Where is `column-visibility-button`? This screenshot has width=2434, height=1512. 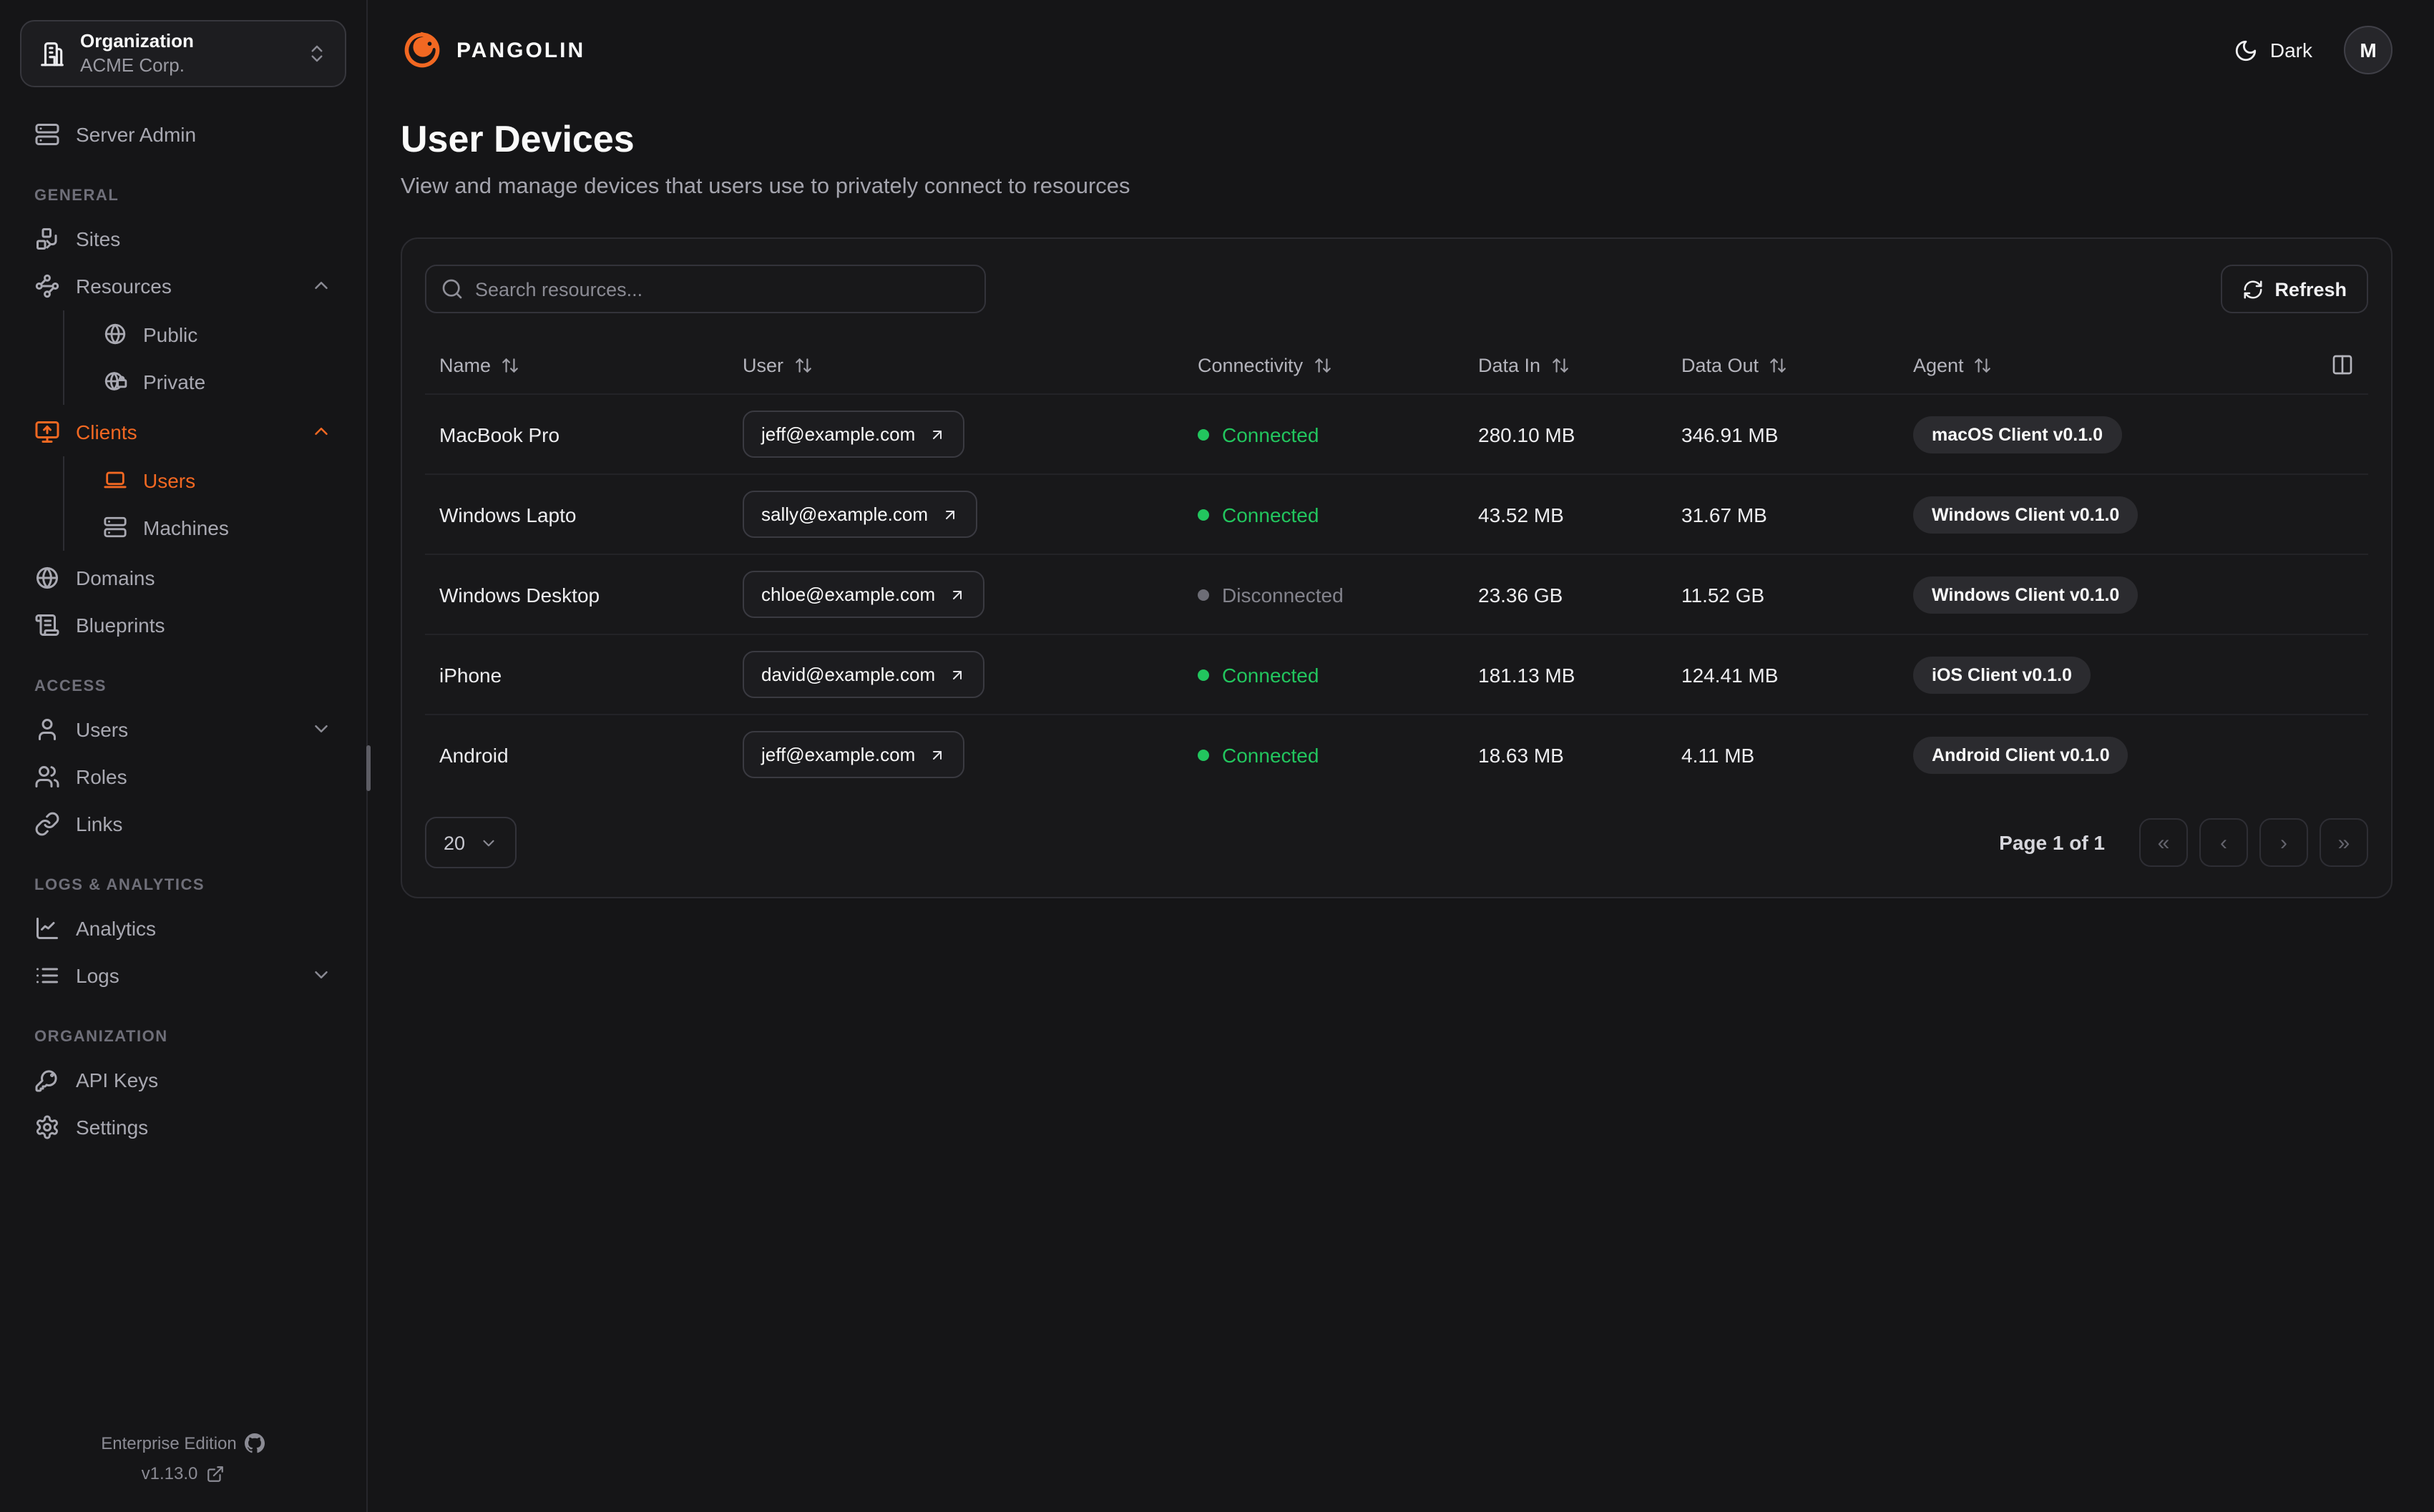
column-visibility-button is located at coordinates (2342, 364).